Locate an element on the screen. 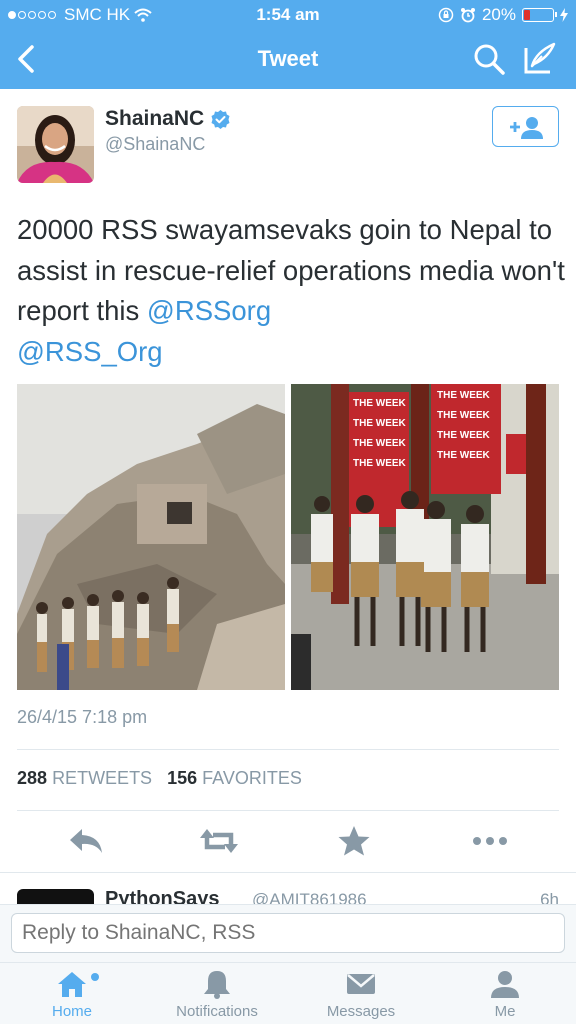 This screenshot has height=1024, width=576. battery-percent: 20% is located at coordinates (498, 14).